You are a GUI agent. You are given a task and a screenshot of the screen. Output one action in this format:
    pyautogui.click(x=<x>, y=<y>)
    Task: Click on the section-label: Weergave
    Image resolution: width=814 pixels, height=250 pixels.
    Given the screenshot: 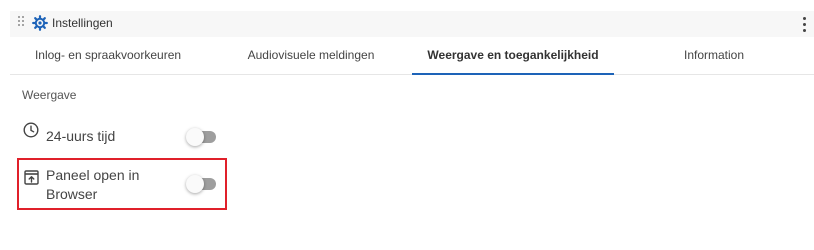 What is the action you would take?
    pyautogui.click(x=49, y=95)
    